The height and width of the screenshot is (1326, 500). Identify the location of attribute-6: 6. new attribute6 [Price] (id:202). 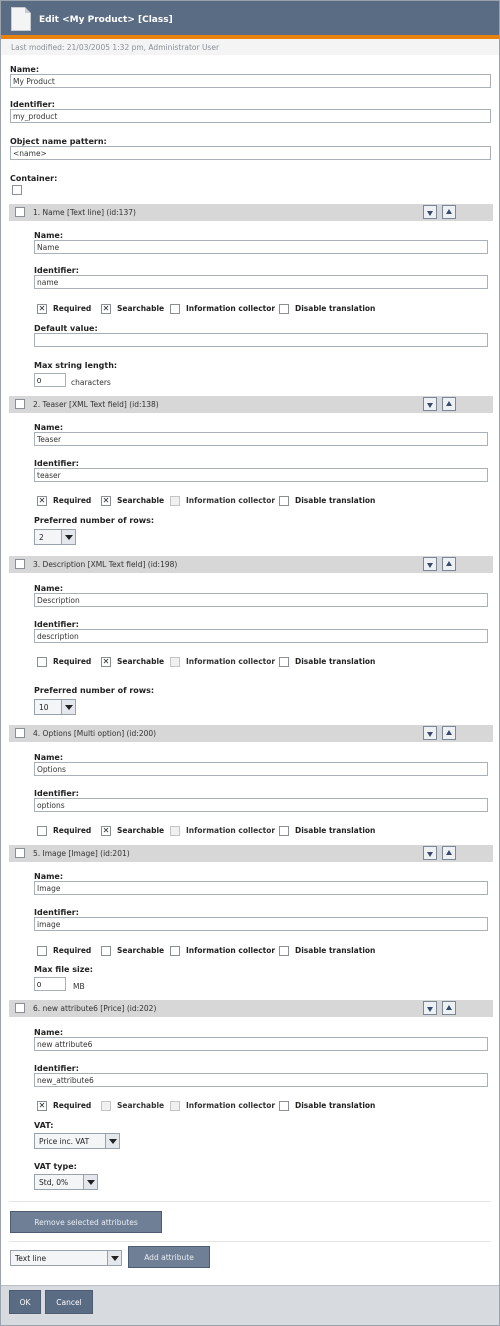
(251, 1008).